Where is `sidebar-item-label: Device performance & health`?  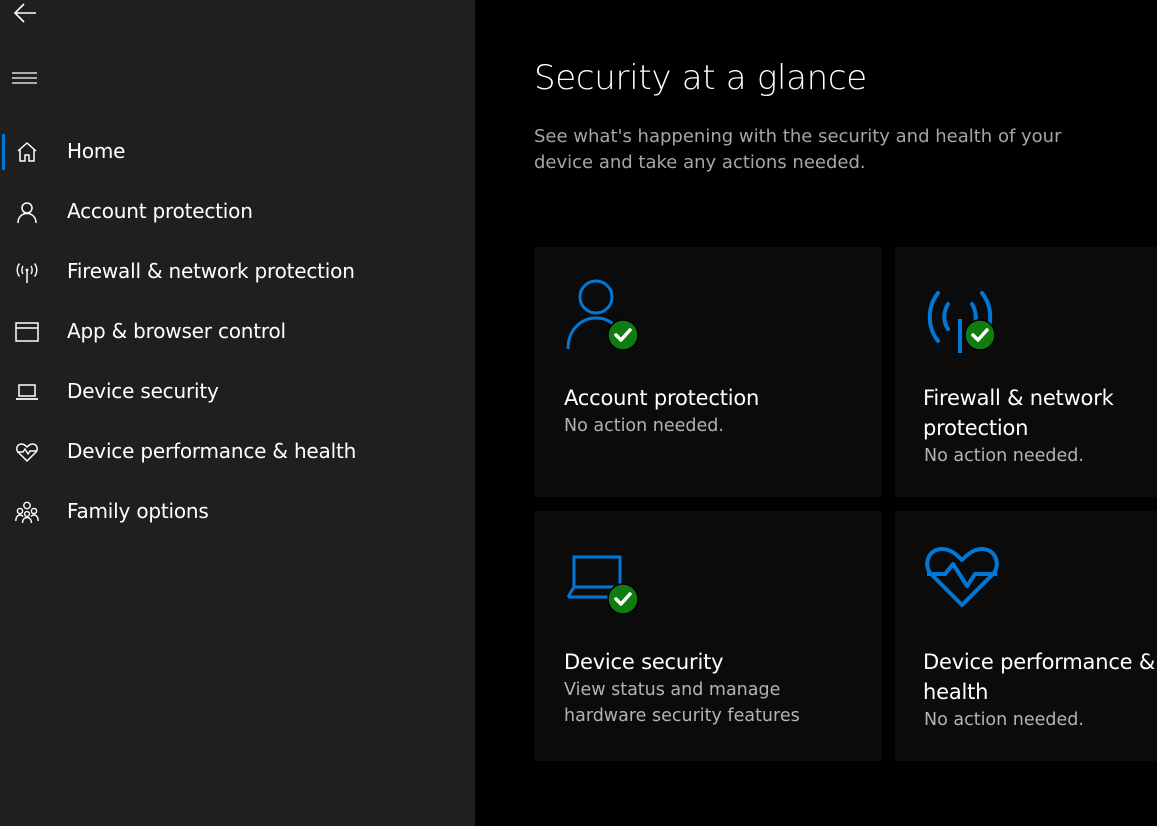
sidebar-item-label: Device performance & health is located at coordinates (212, 451).